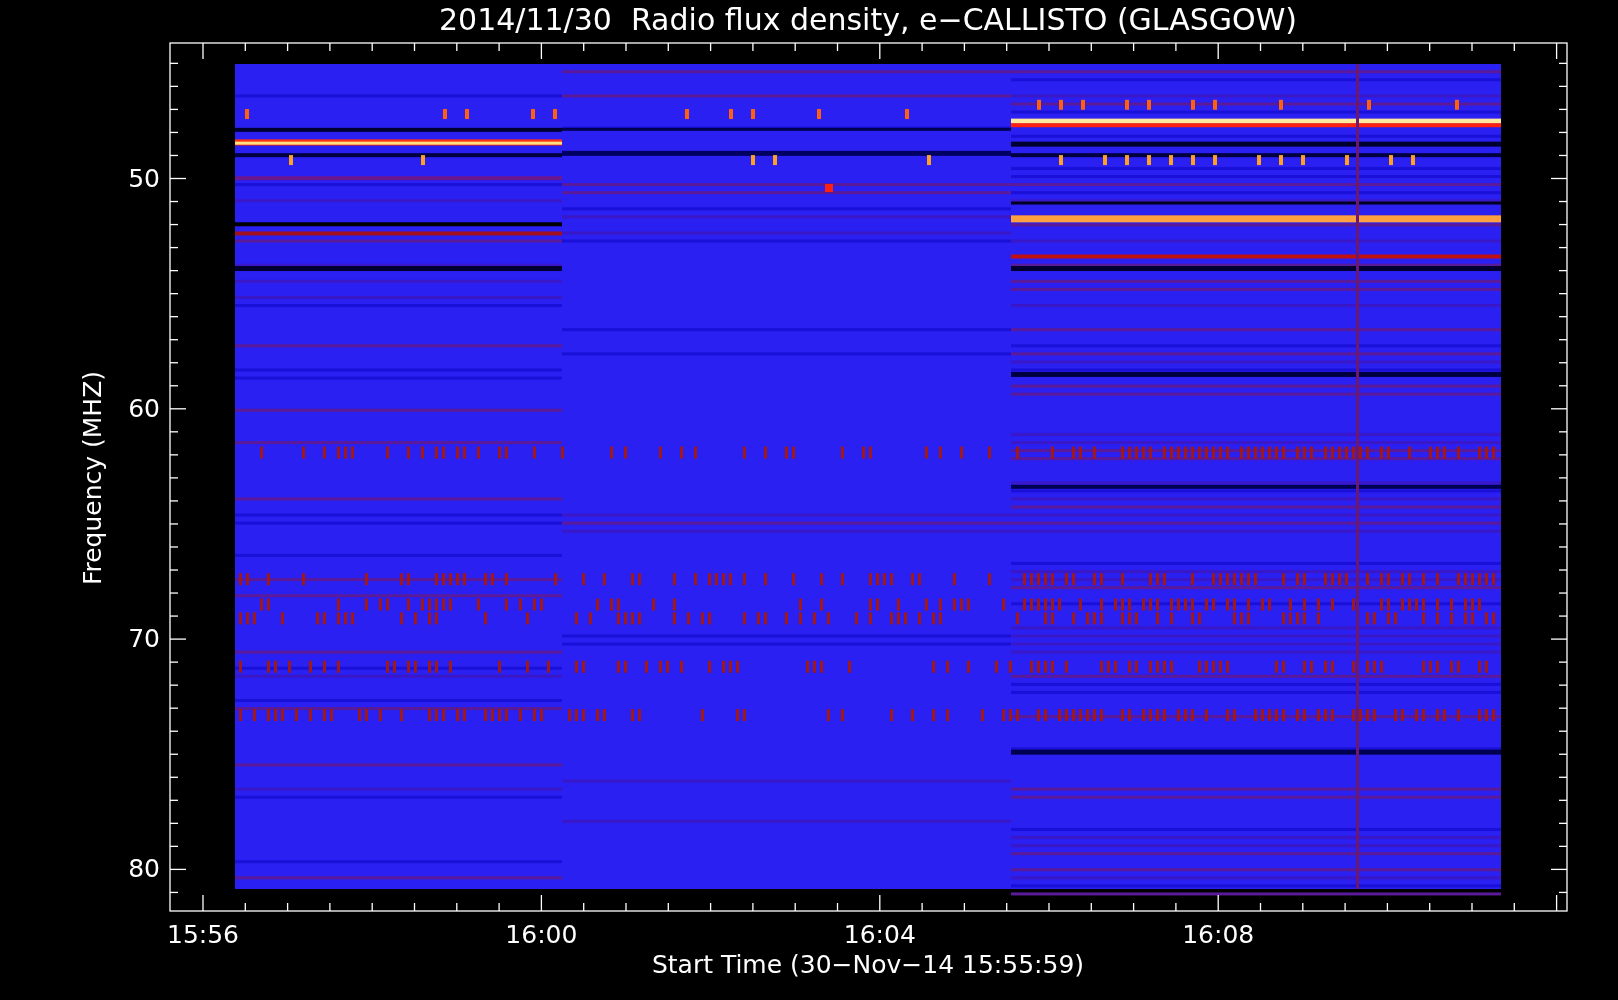 The width and height of the screenshot is (1618, 1000). I want to click on y-axis-label: Frequency (MHZ), so click(93, 478).